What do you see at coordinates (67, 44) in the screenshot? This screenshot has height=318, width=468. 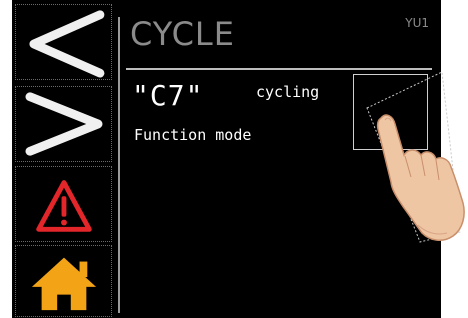 I see `chevron-left-icon` at bounding box center [67, 44].